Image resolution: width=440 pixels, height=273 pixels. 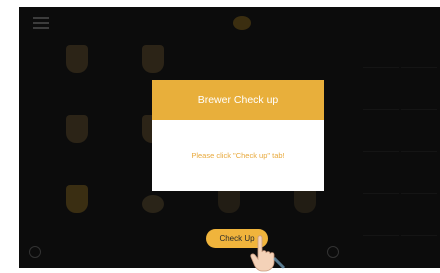 What do you see at coordinates (238, 155) in the screenshot?
I see `dialog-message: Please click "Check up" tab!` at bounding box center [238, 155].